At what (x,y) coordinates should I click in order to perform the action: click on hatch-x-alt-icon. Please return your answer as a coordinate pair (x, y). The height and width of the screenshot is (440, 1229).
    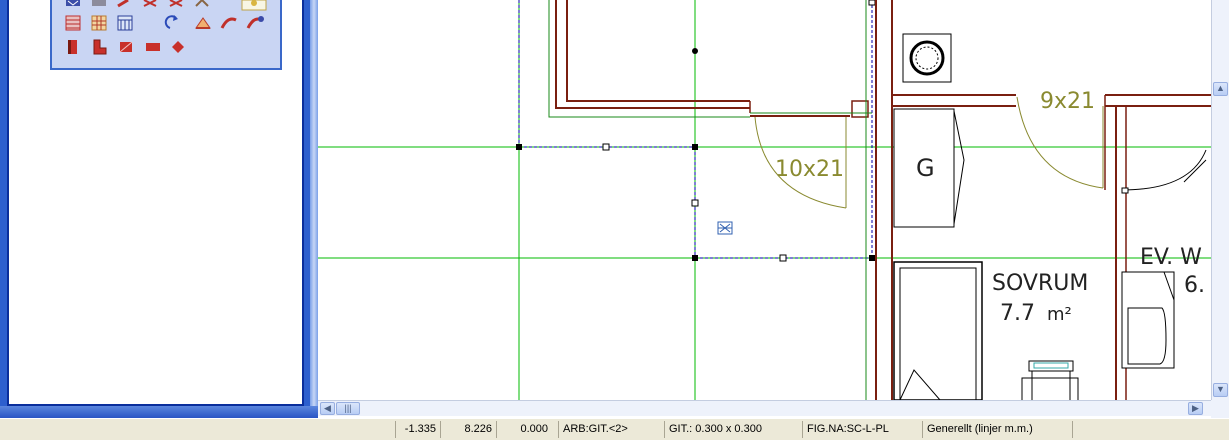
    Looking at the image, I should click on (176, 3).